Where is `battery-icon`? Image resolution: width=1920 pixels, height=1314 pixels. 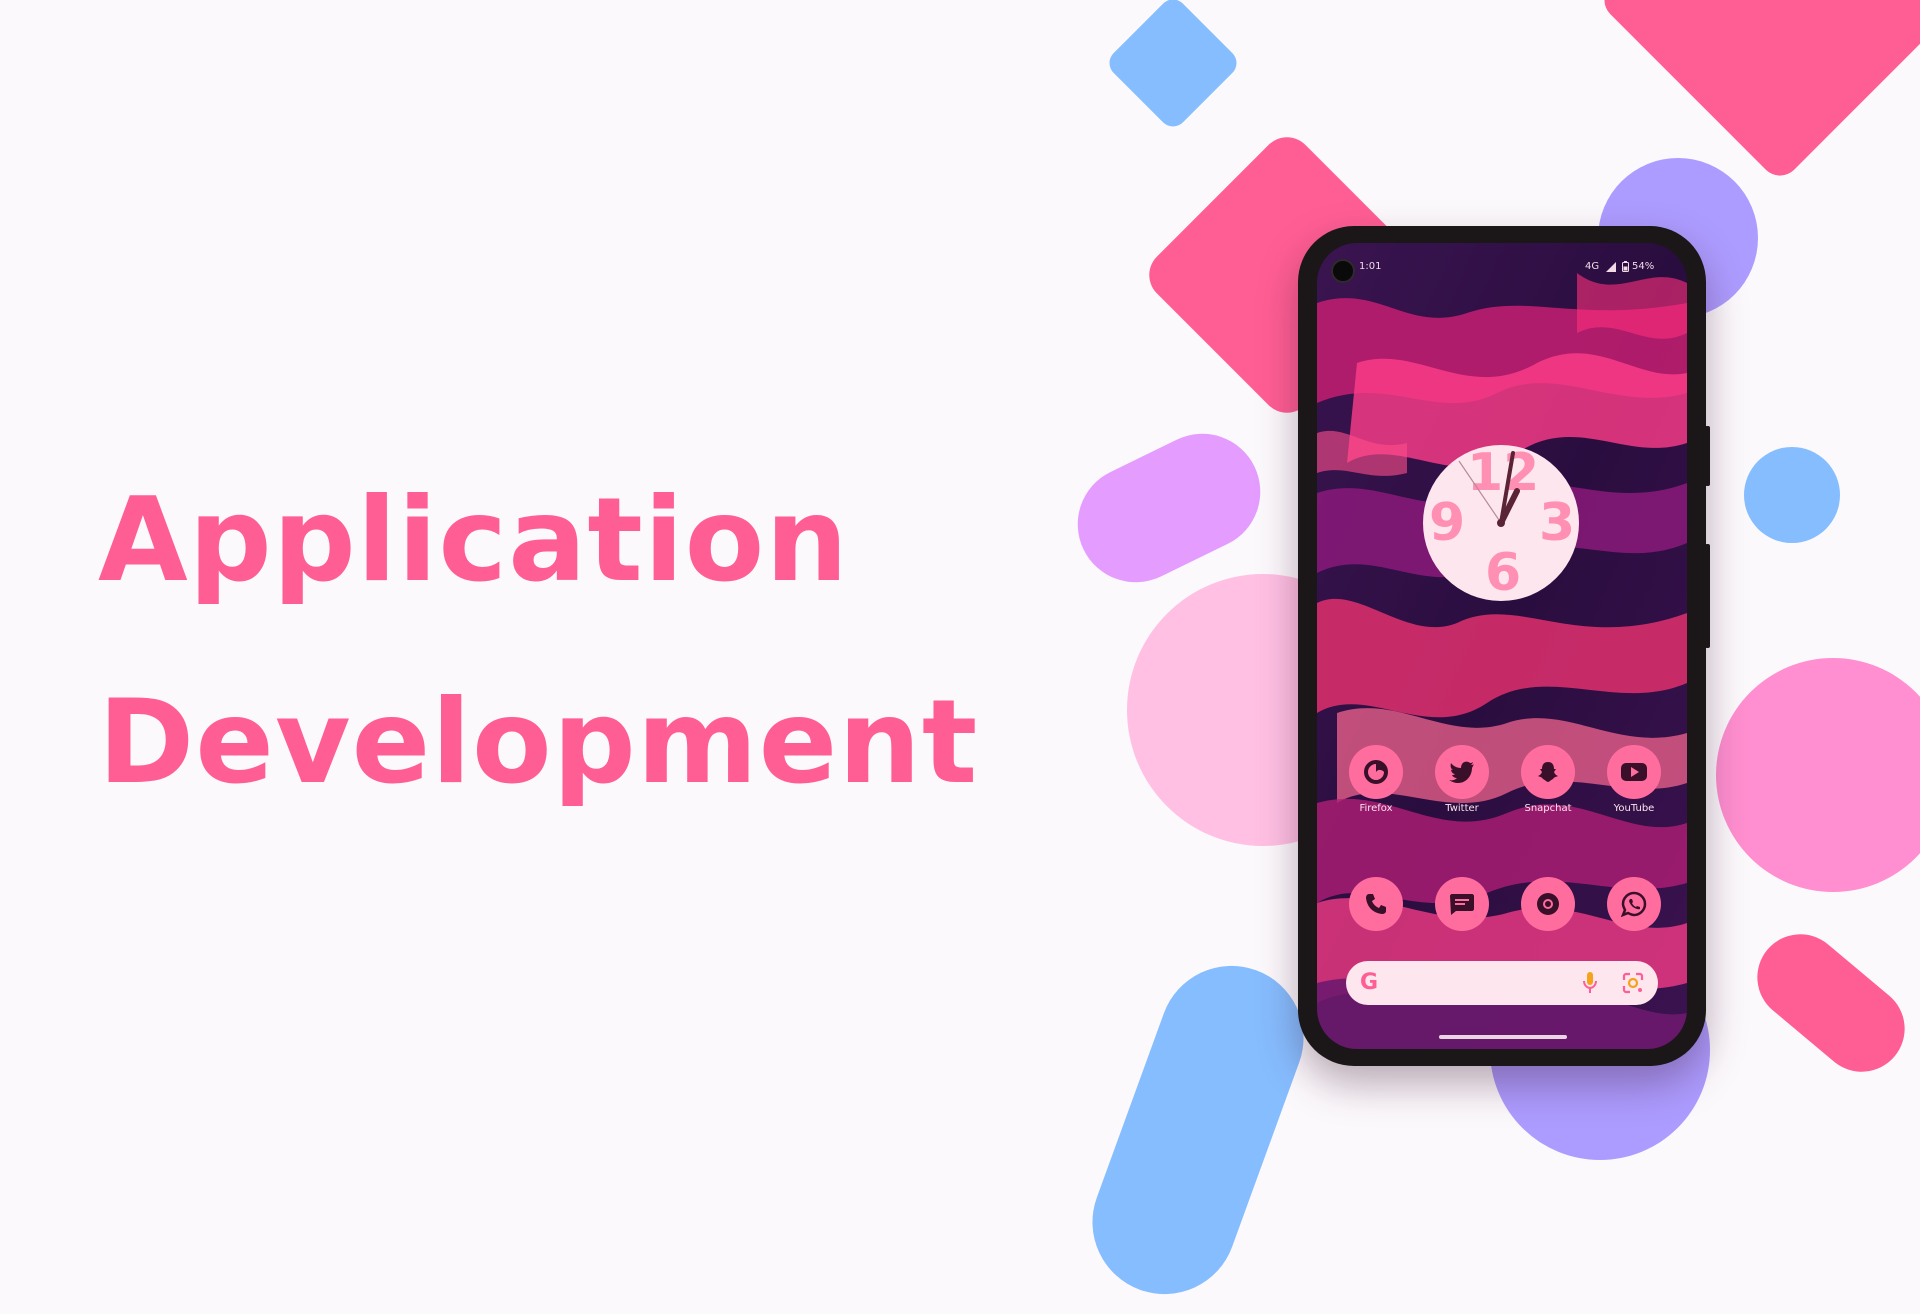 battery-icon is located at coordinates (1625, 266).